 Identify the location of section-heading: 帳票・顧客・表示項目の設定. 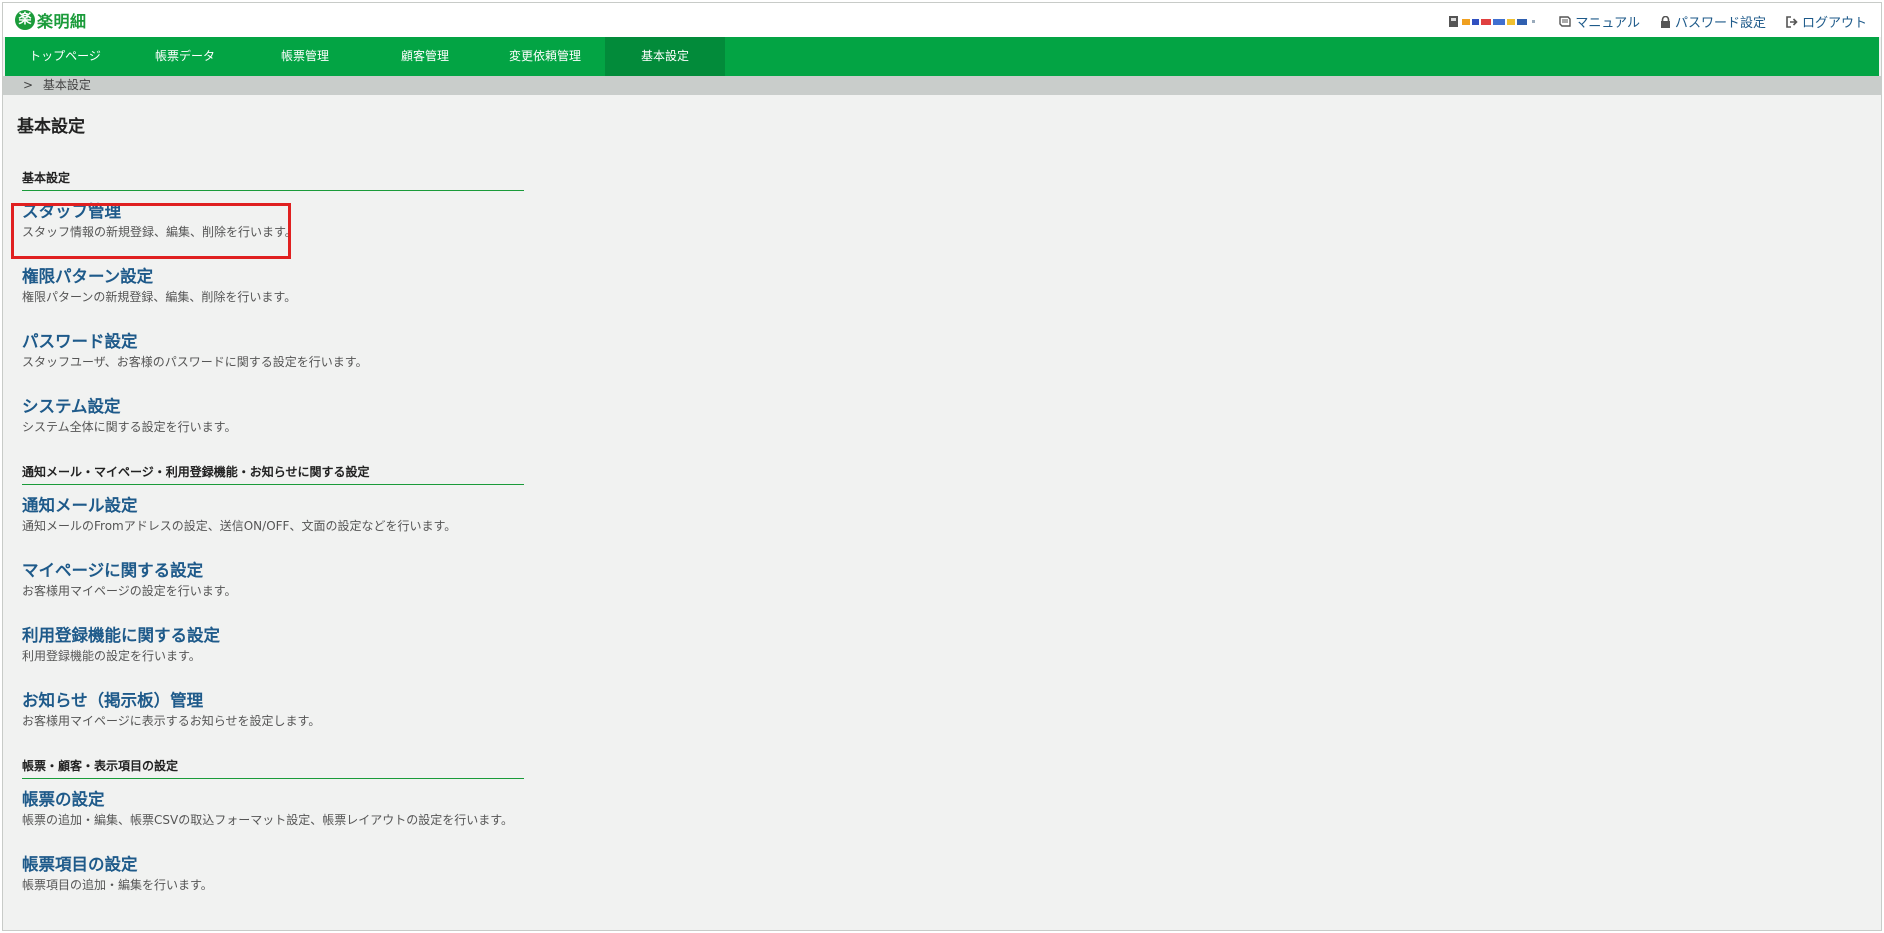
(273, 769).